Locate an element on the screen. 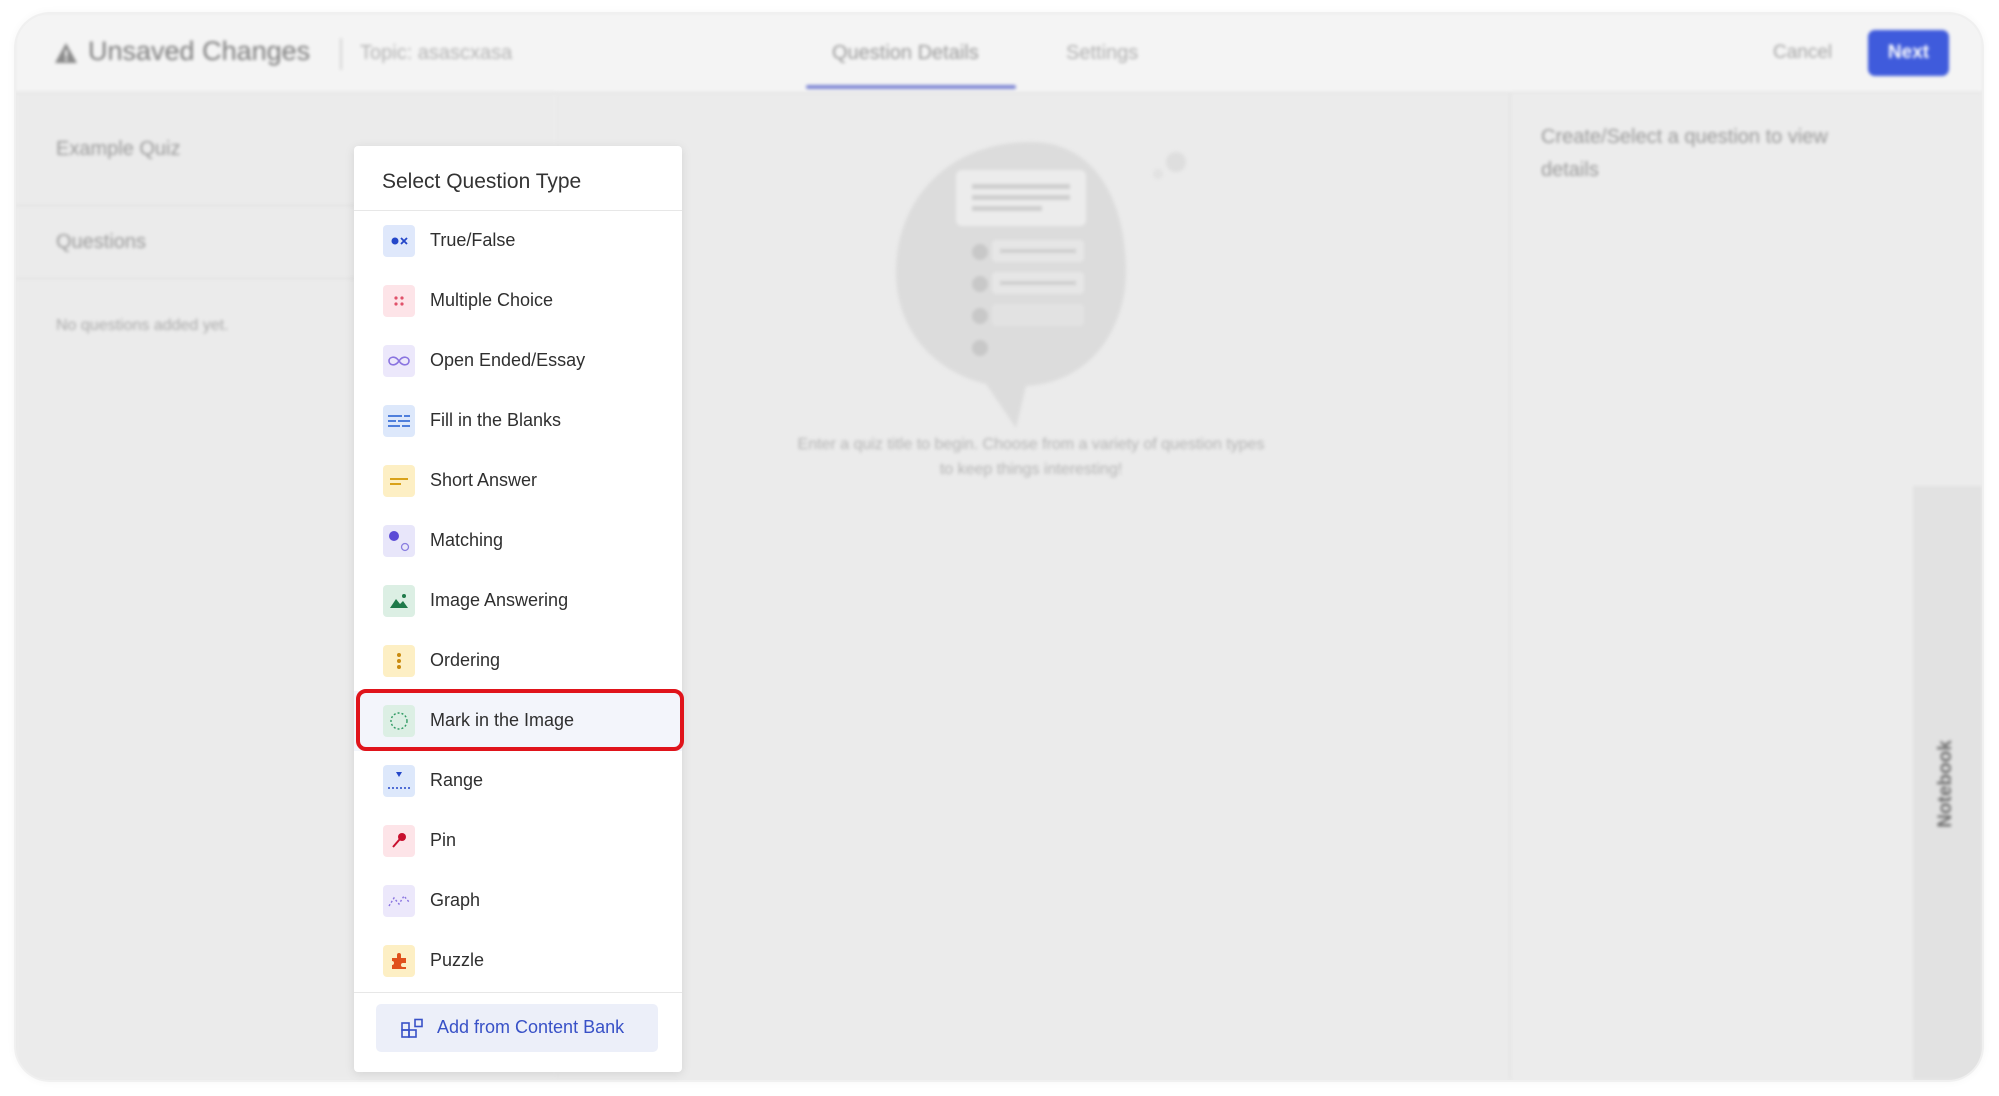 This screenshot has width=1999, height=1096. question-type-graph: Graph is located at coordinates (518, 901).